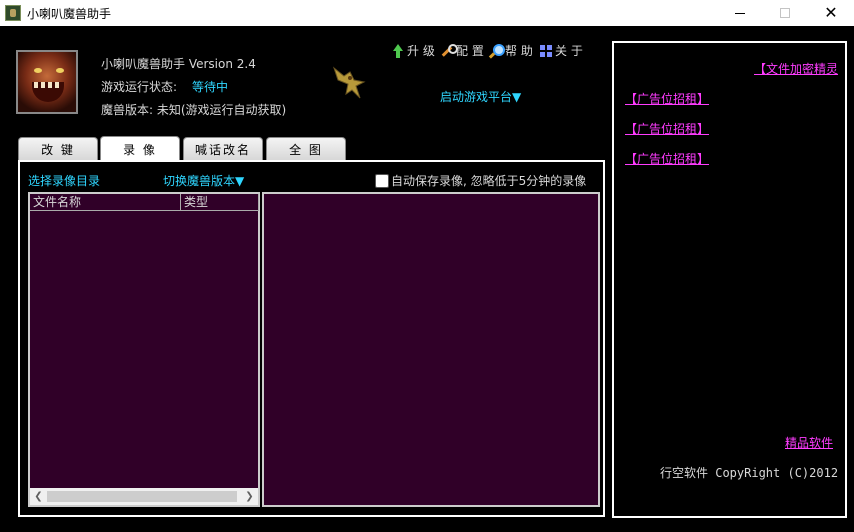 The width and height of the screenshot is (854, 532). I want to click on config-button: 配 置, so click(462, 50).